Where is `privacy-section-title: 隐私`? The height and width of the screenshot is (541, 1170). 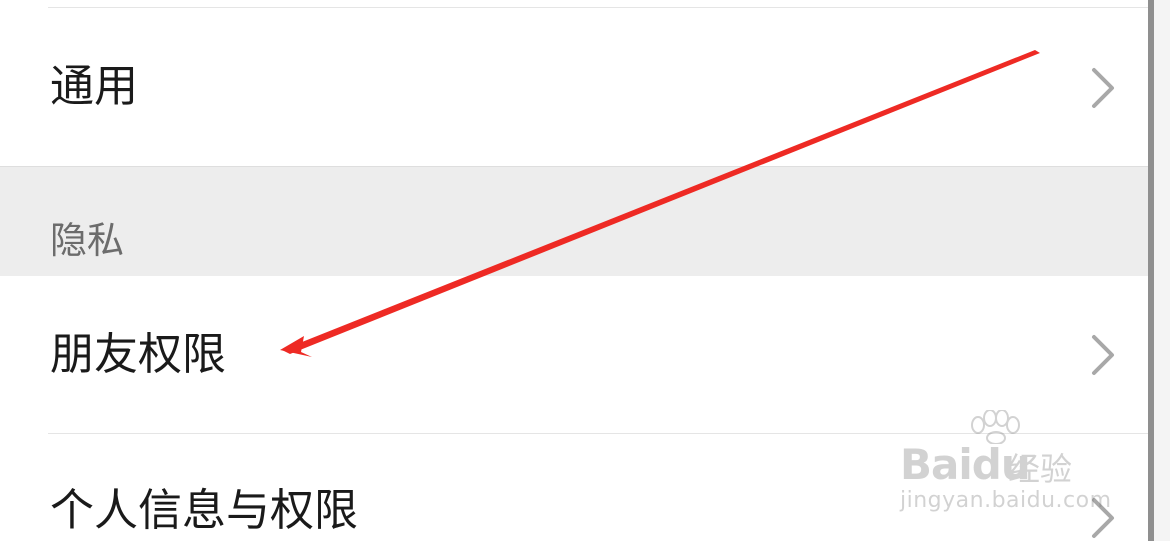
privacy-section-title: 隐私 is located at coordinates (87, 240).